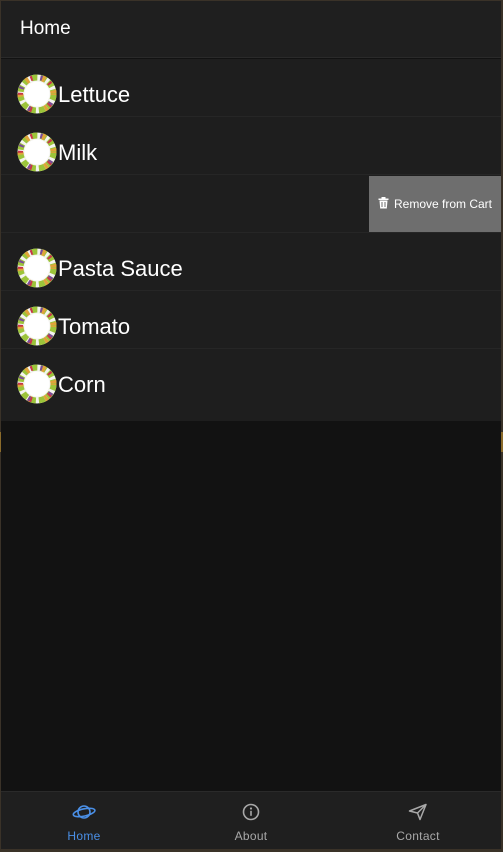 This screenshot has height=852, width=503. I want to click on trash-icon, so click(383, 204).